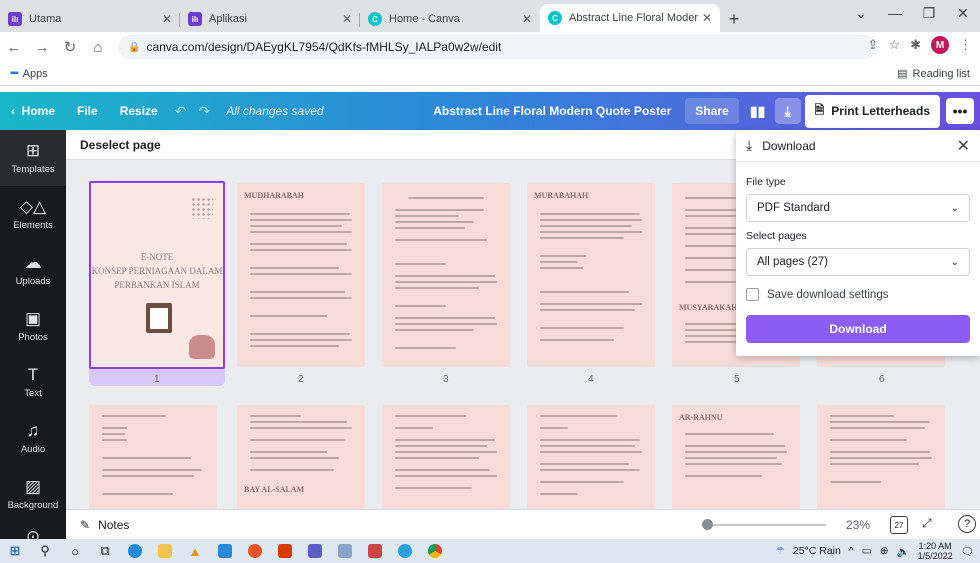  What do you see at coordinates (105, 551) in the screenshot?
I see `task-view-icon: ⧉` at bounding box center [105, 551].